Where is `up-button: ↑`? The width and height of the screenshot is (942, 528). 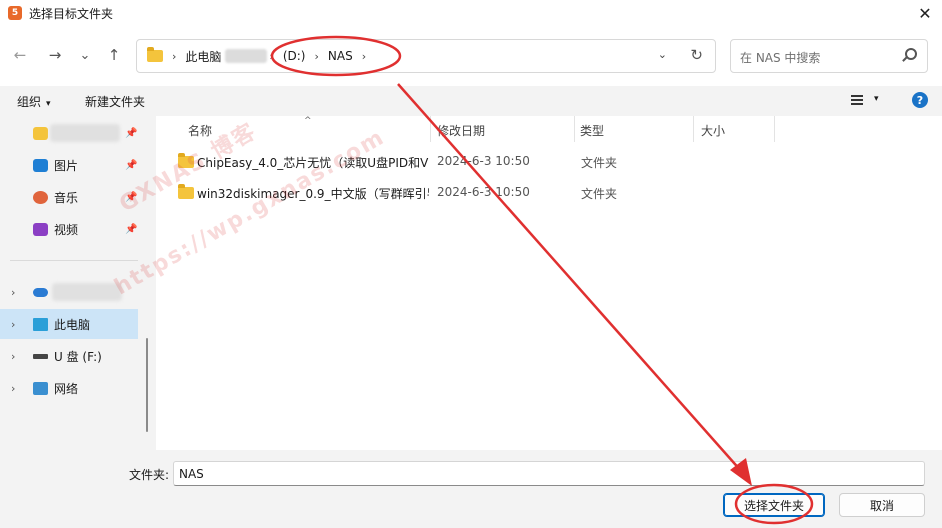
up-button: ↑ is located at coordinates (114, 55).